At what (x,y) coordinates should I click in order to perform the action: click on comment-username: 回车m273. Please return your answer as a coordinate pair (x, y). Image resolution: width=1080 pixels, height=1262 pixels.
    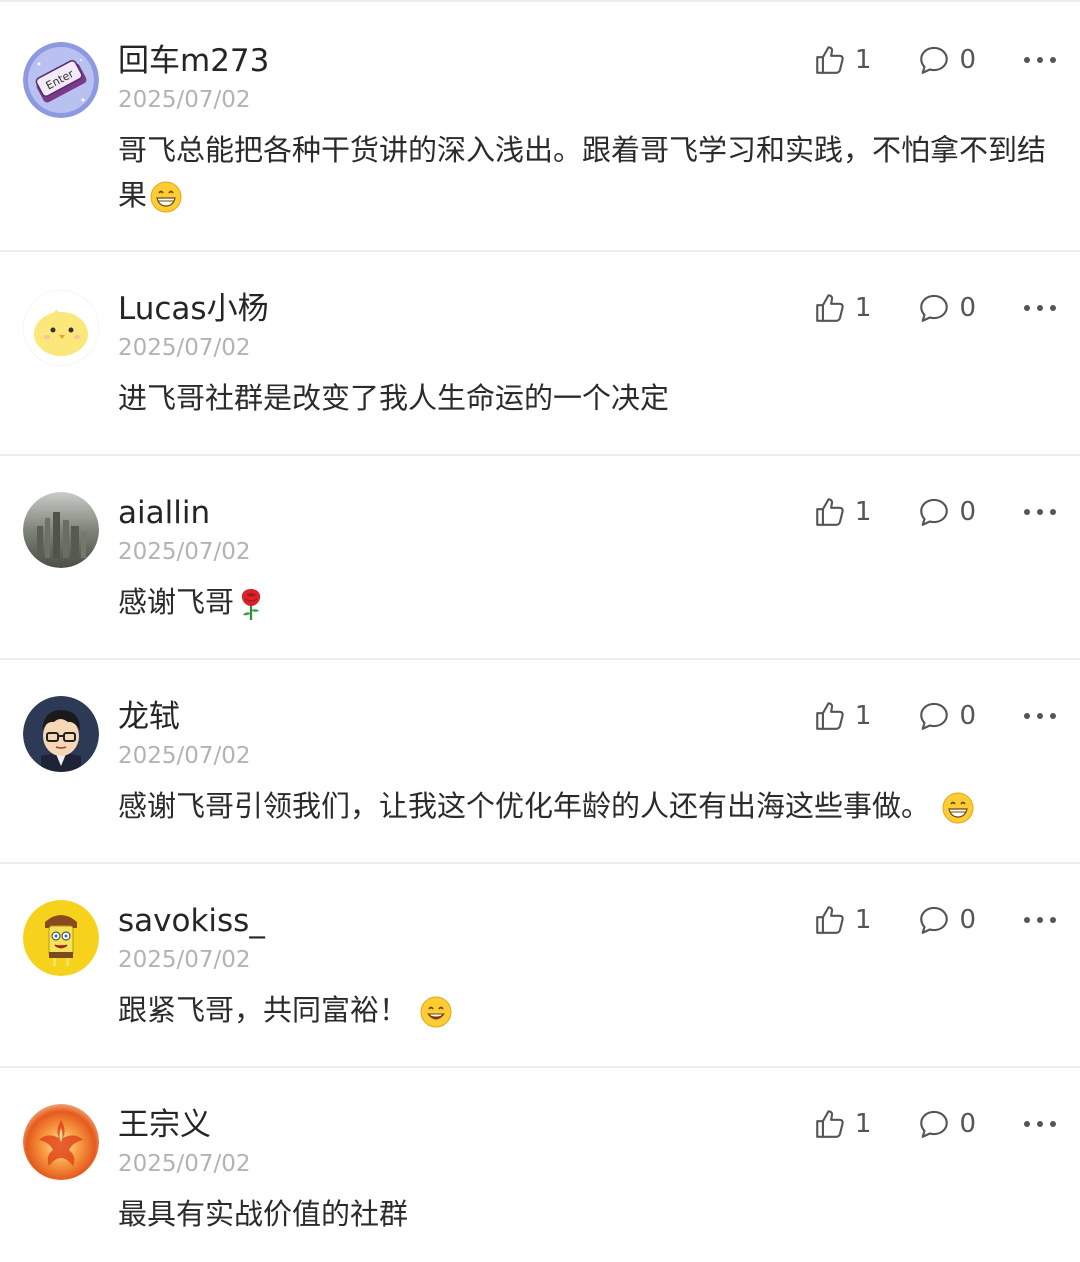
    Looking at the image, I should click on (193, 61).